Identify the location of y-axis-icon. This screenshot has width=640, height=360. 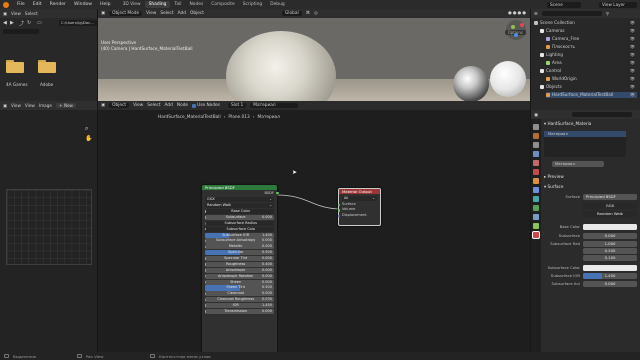
(513, 27).